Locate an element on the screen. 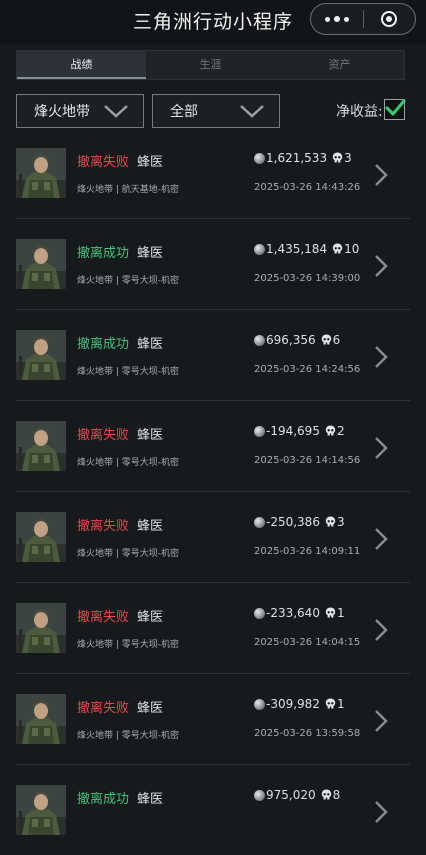 This screenshot has height=855, width=426. record-time: 2025-03-26 14:43:26 is located at coordinates (307, 187).